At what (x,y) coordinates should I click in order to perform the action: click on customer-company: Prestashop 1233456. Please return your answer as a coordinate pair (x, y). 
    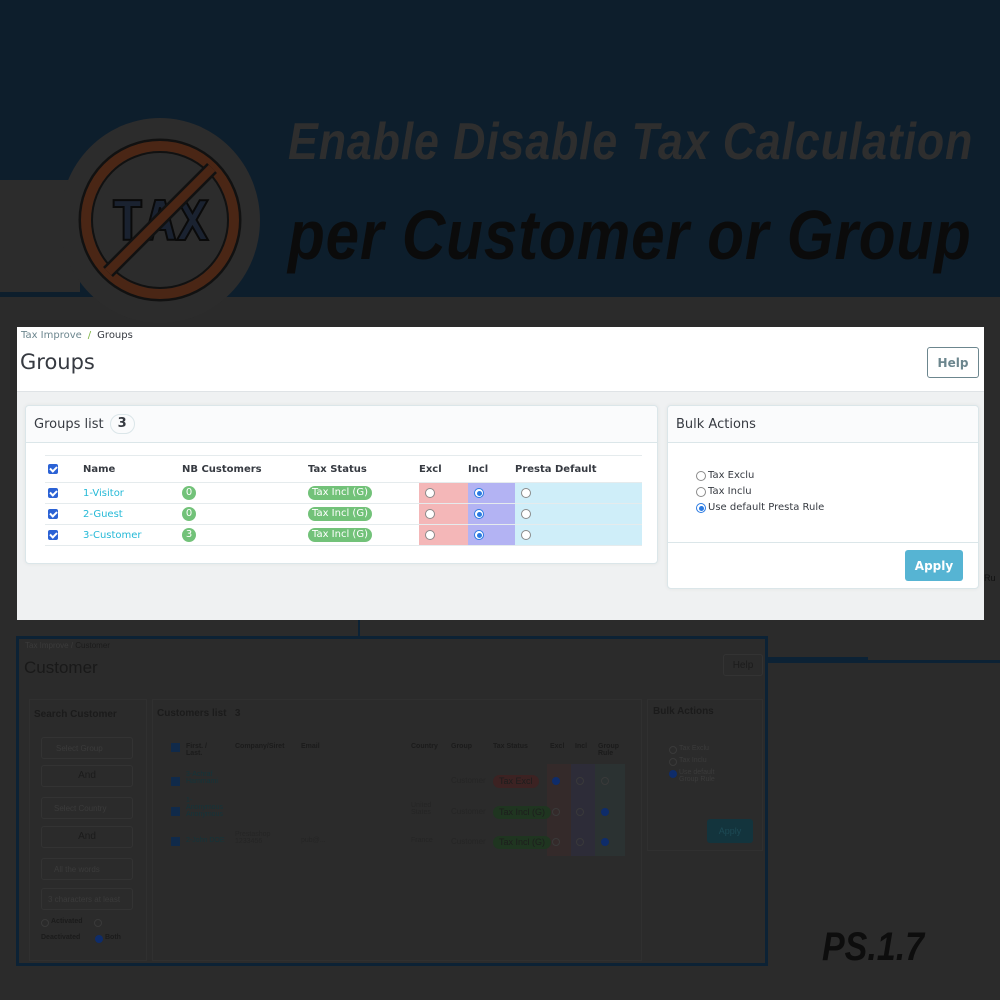
    Looking at the image, I should click on (253, 838).